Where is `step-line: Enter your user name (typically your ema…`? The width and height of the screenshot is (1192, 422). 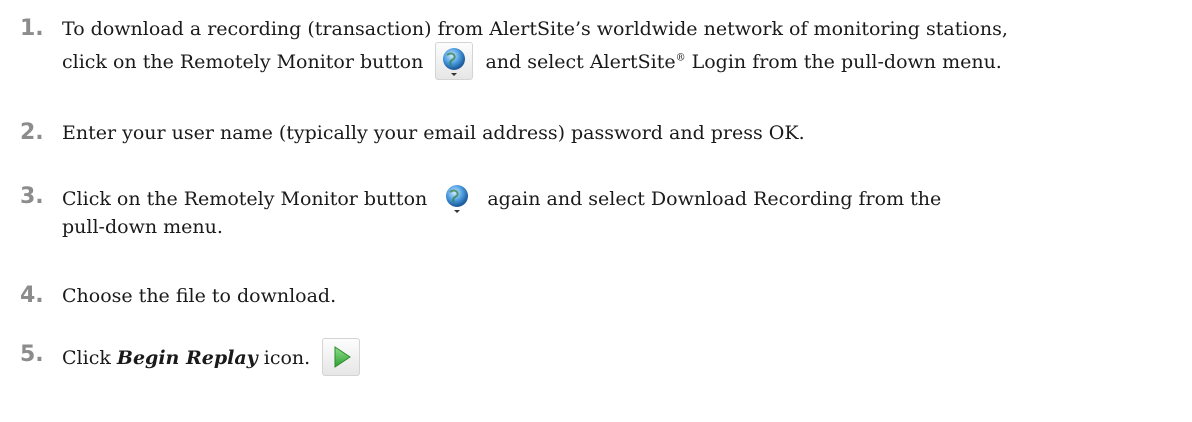 step-line: Enter your user name (typically your ema… is located at coordinates (433, 133).